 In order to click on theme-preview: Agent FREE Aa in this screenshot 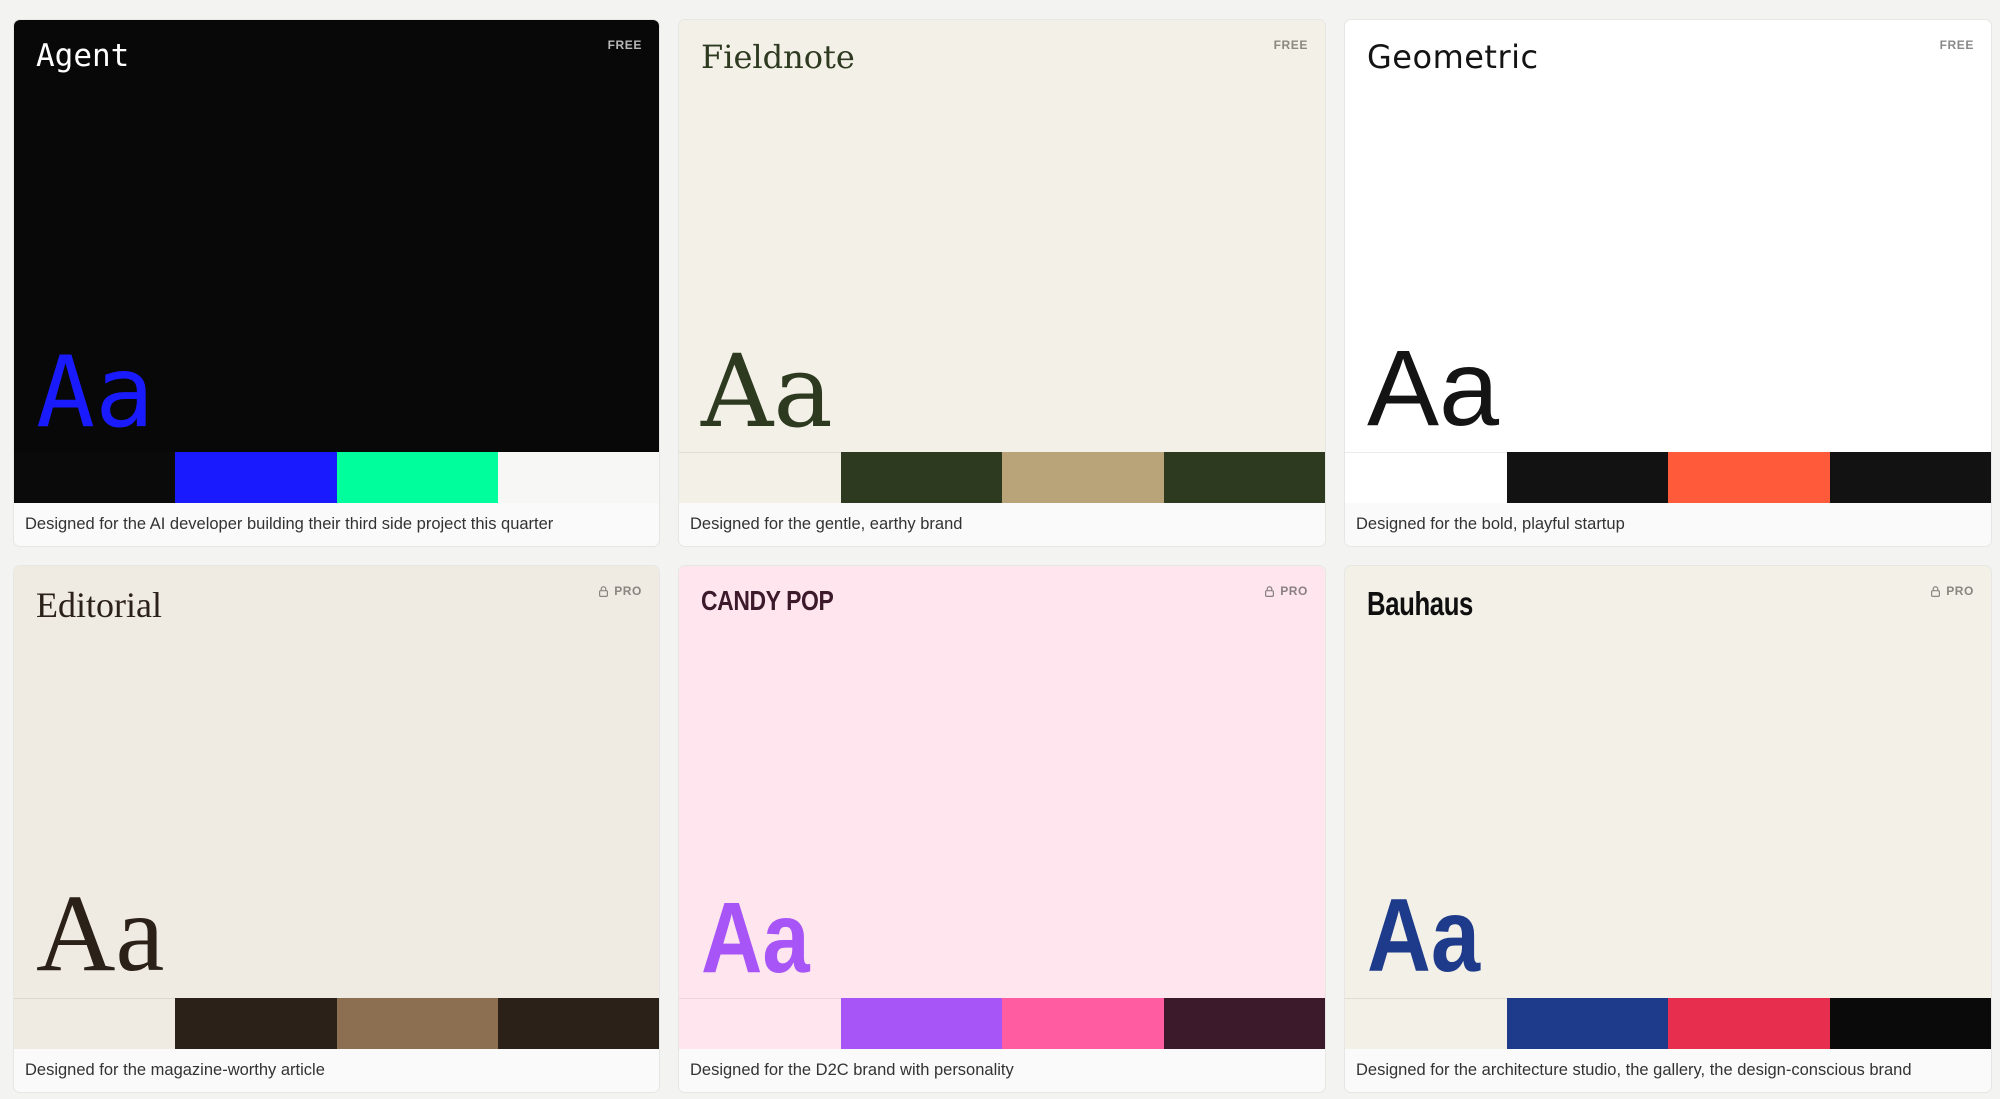, I will do `click(336, 236)`.